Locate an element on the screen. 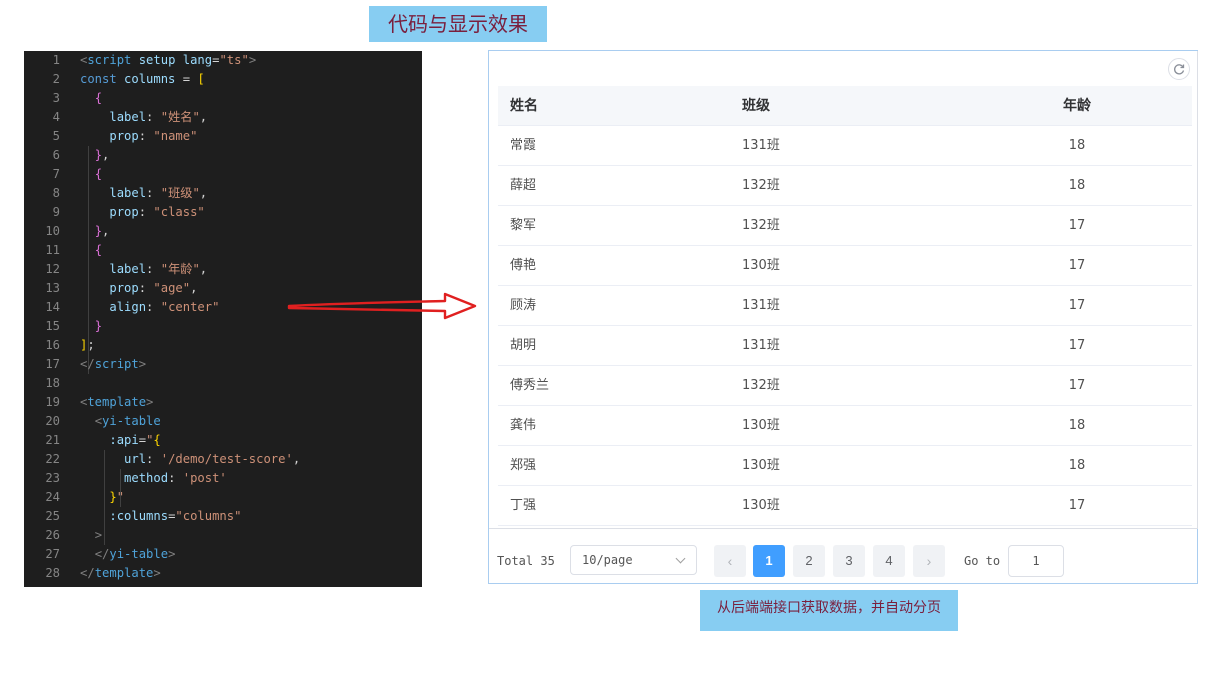 This screenshot has height=674, width=1225. cell-name: 龚伟 is located at coordinates (523, 425).